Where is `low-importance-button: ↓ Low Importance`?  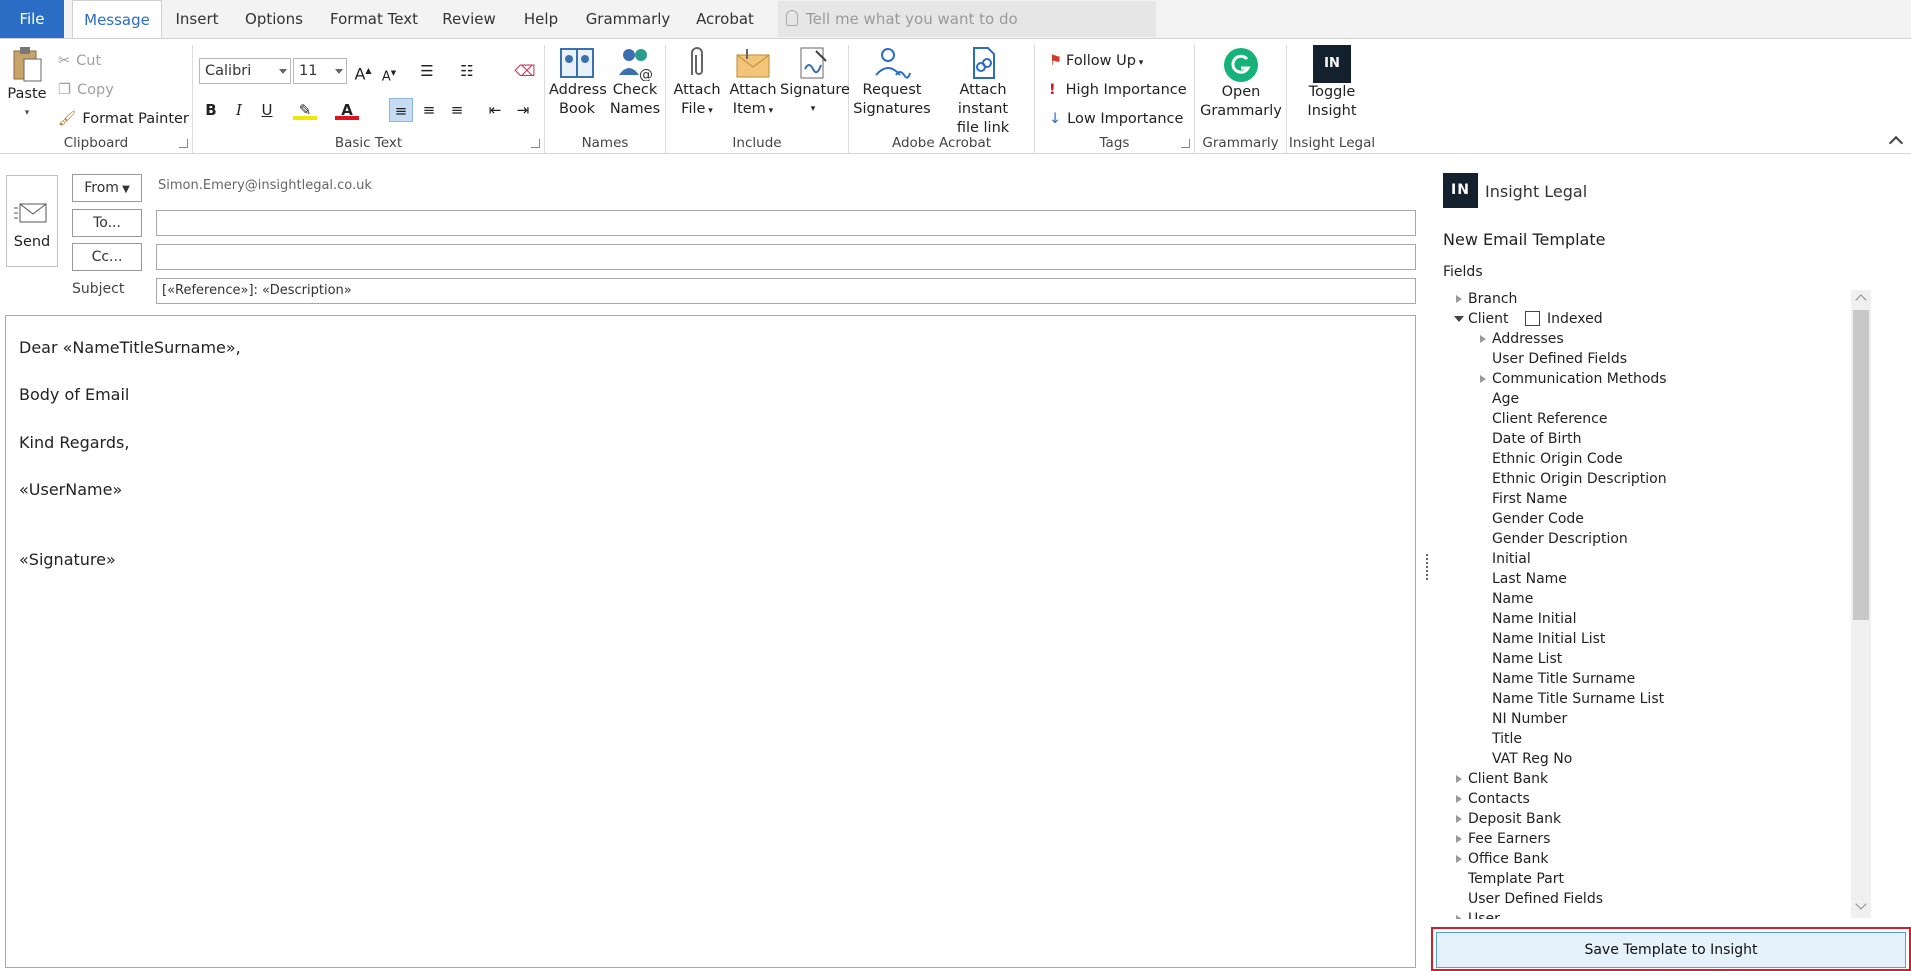 low-importance-button: ↓ Low Importance is located at coordinates (1116, 119).